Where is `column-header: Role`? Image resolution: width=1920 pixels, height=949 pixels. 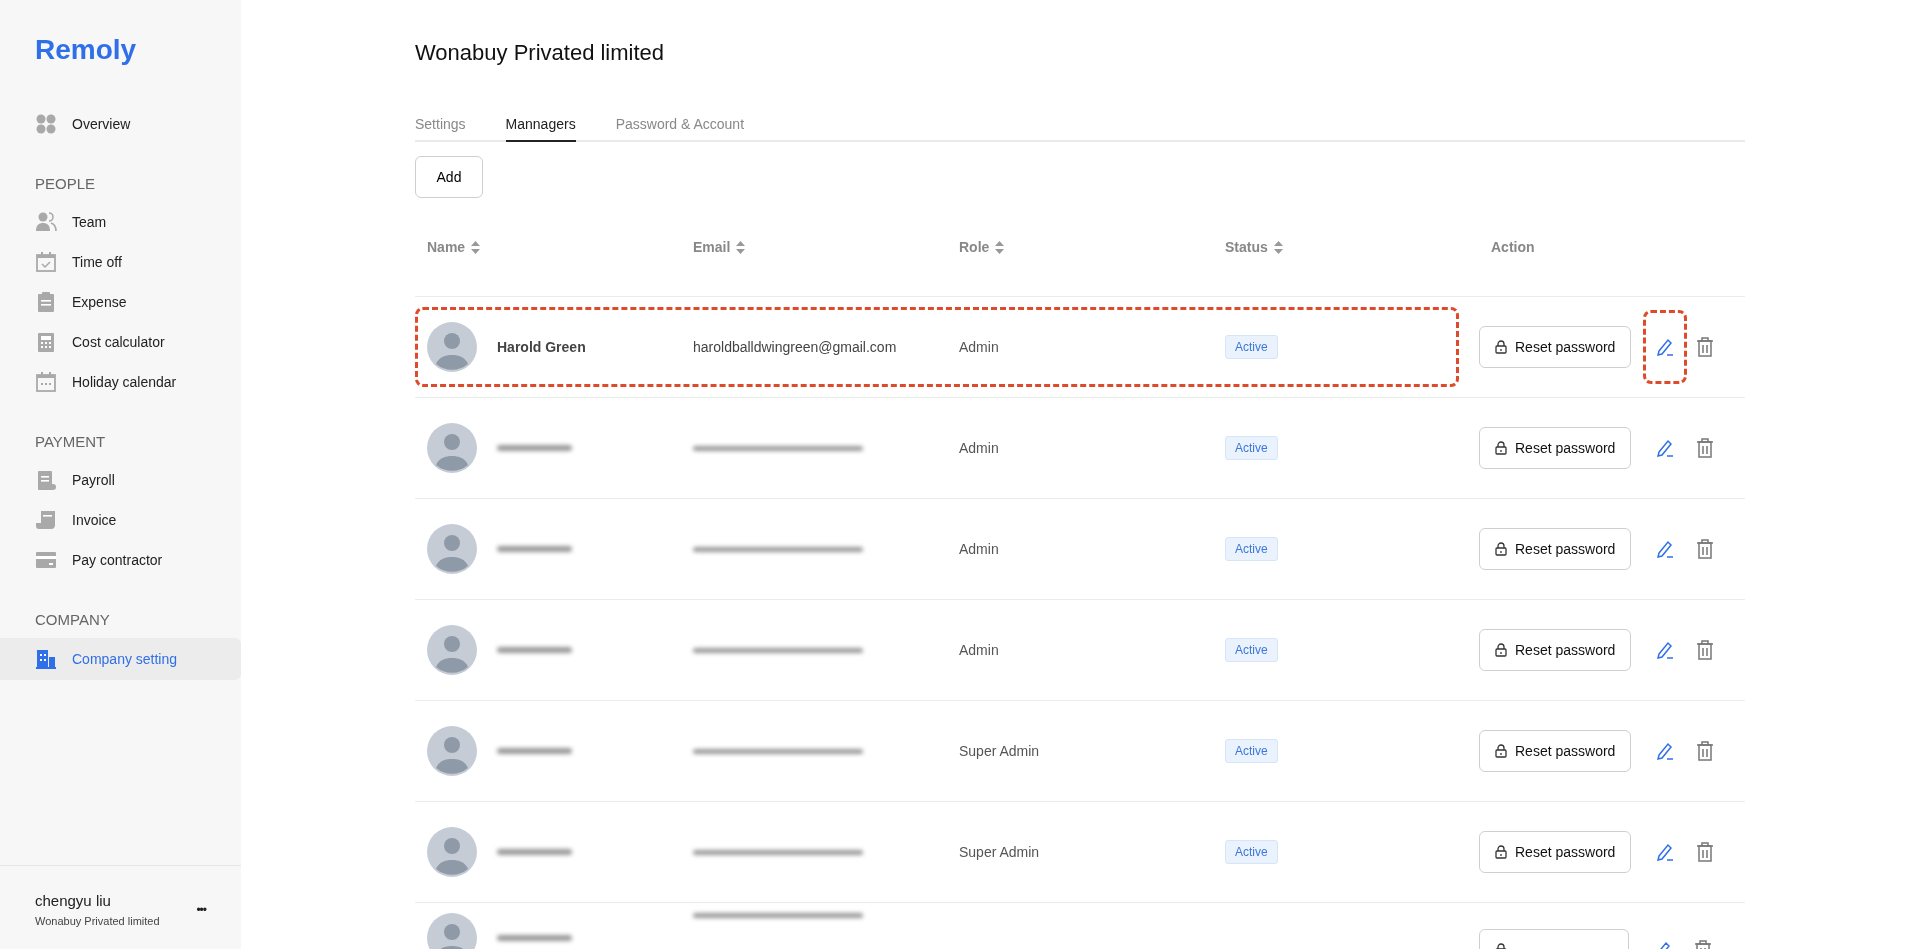 column-header: Role is located at coordinates (982, 247).